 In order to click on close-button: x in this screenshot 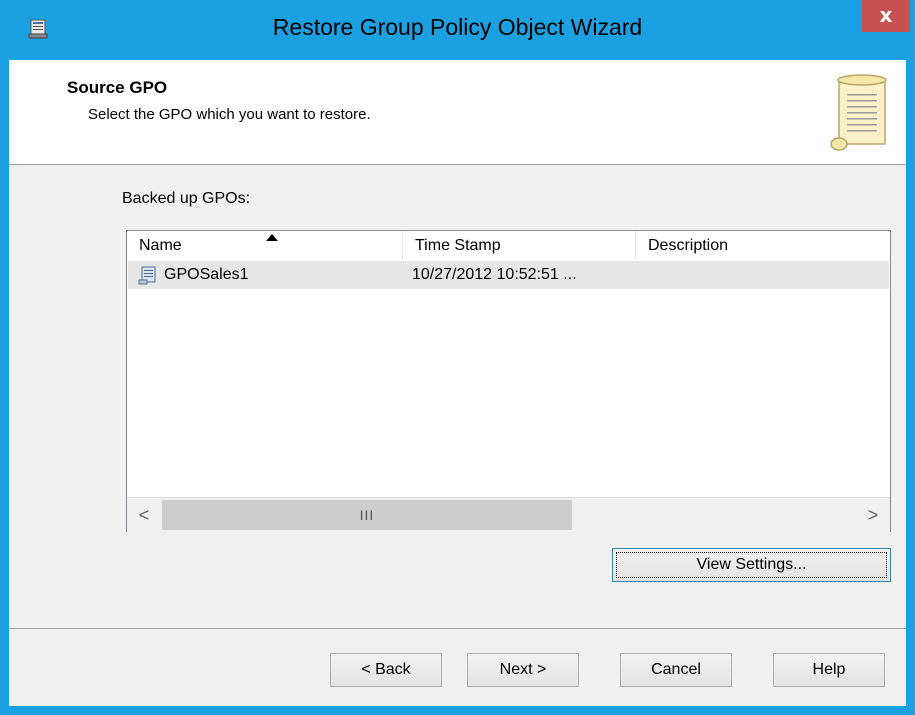, I will do `click(886, 16)`.